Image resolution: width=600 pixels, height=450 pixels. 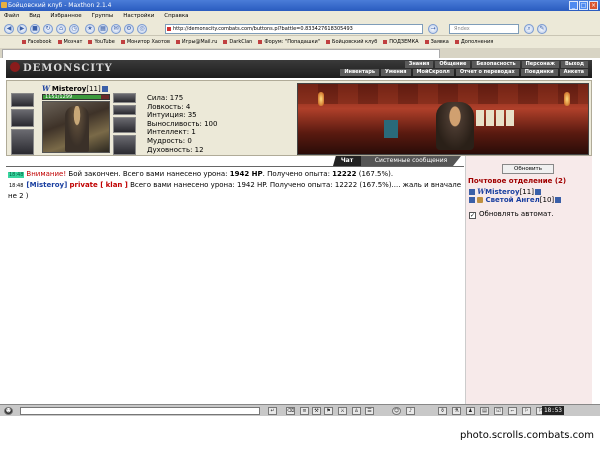 What do you see at coordinates (542, 29) in the screenshot?
I see `pen-icon: ✎` at bounding box center [542, 29].